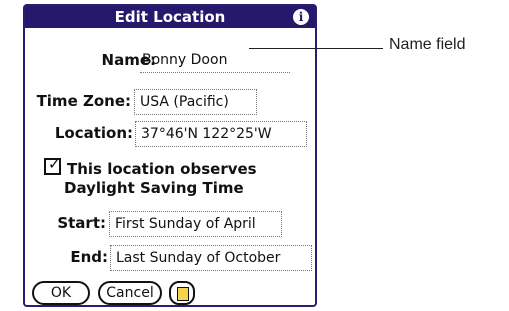  I want to click on dialog-titlebar: Edit Location i, so click(170, 17).